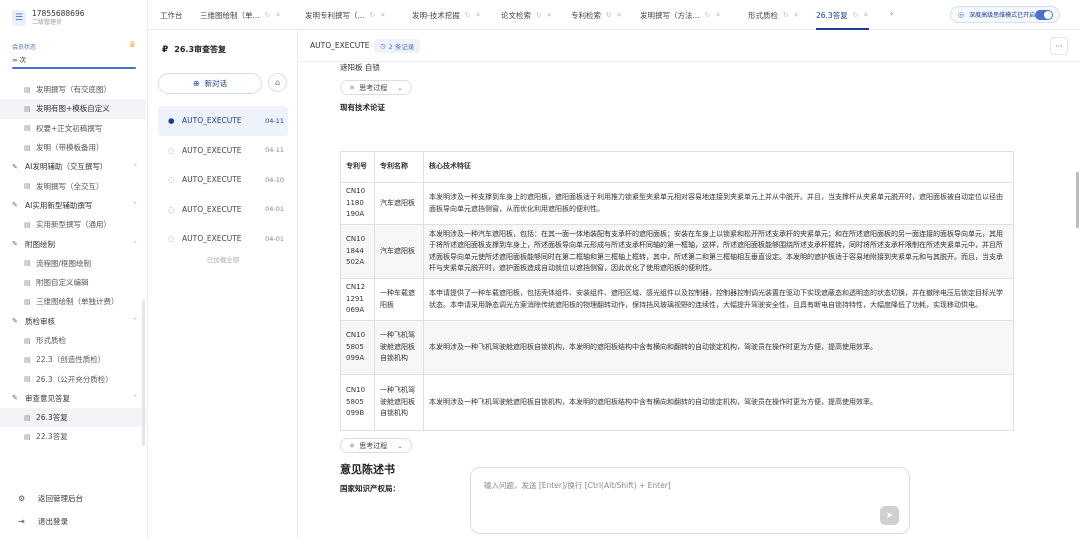 The width and height of the screenshot is (1080, 538). What do you see at coordinates (376, 87) in the screenshot?
I see `think-process-toggle: ⚛ 思考过程 ⌄` at bounding box center [376, 87].